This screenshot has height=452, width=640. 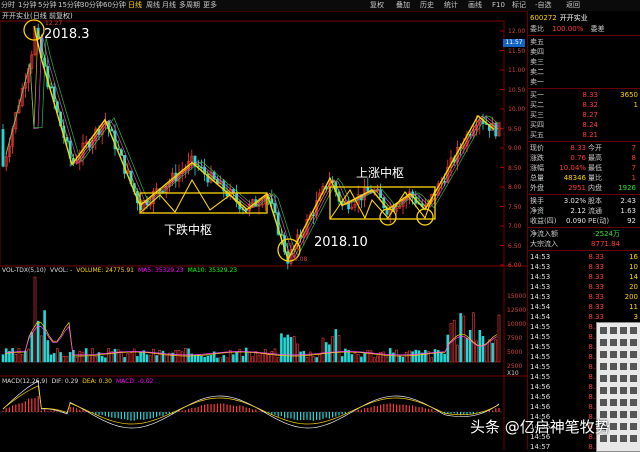 What do you see at coordinates (537, 168) in the screenshot?
I see `stat-label: 涨幅` at bounding box center [537, 168].